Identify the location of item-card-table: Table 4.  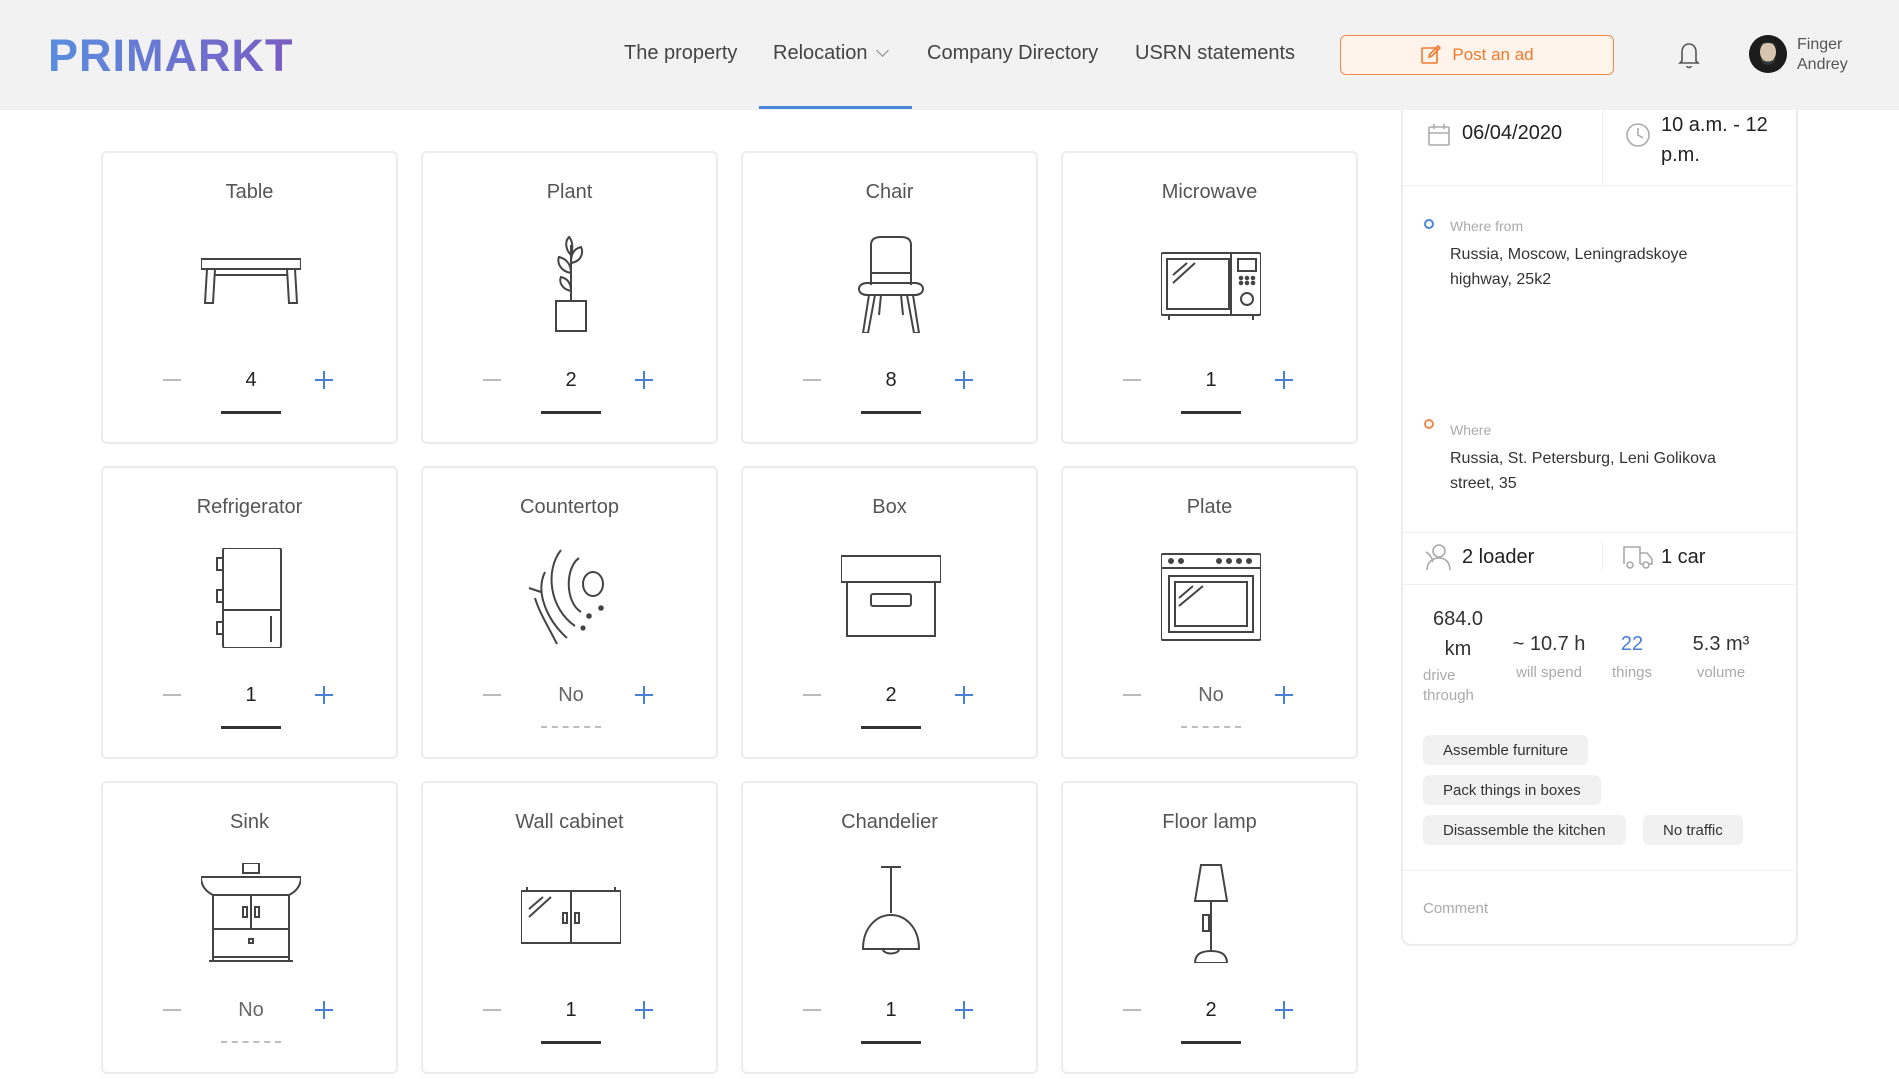
(249, 297).